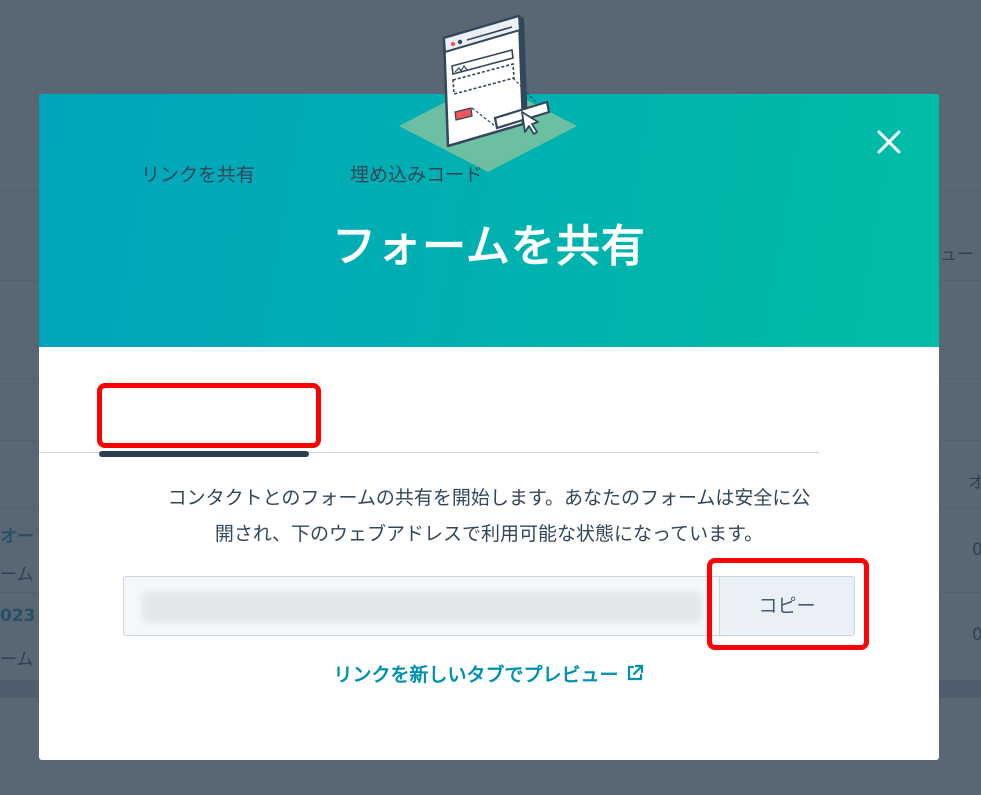 The height and width of the screenshot is (795, 981). Describe the element at coordinates (209, 415) in the screenshot. I see `highlight-box-share-link-tab` at that location.